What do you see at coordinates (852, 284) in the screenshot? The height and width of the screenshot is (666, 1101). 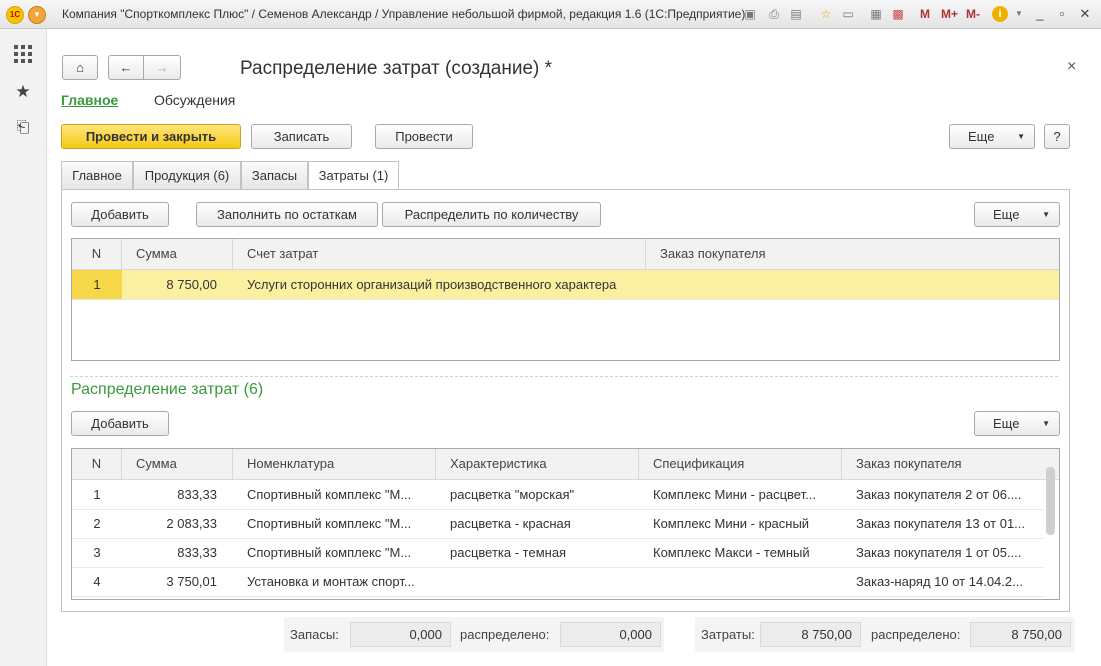 I see `row-order` at bounding box center [852, 284].